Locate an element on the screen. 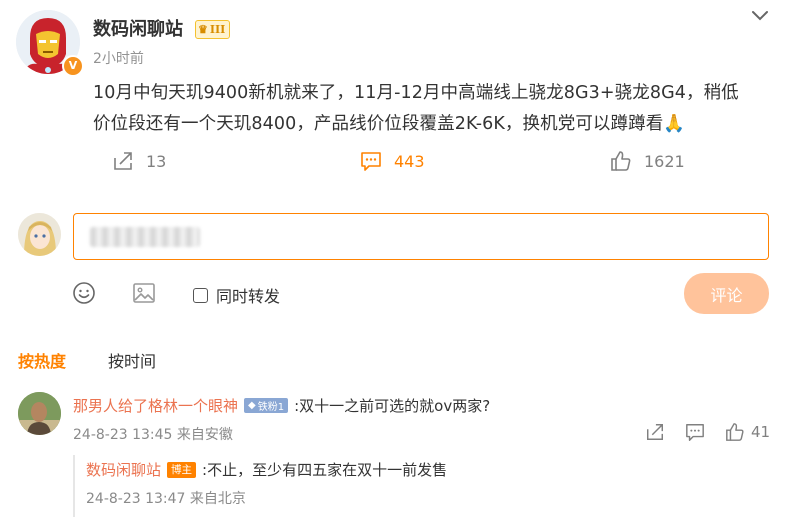  more-menu-button is located at coordinates (760, 15).